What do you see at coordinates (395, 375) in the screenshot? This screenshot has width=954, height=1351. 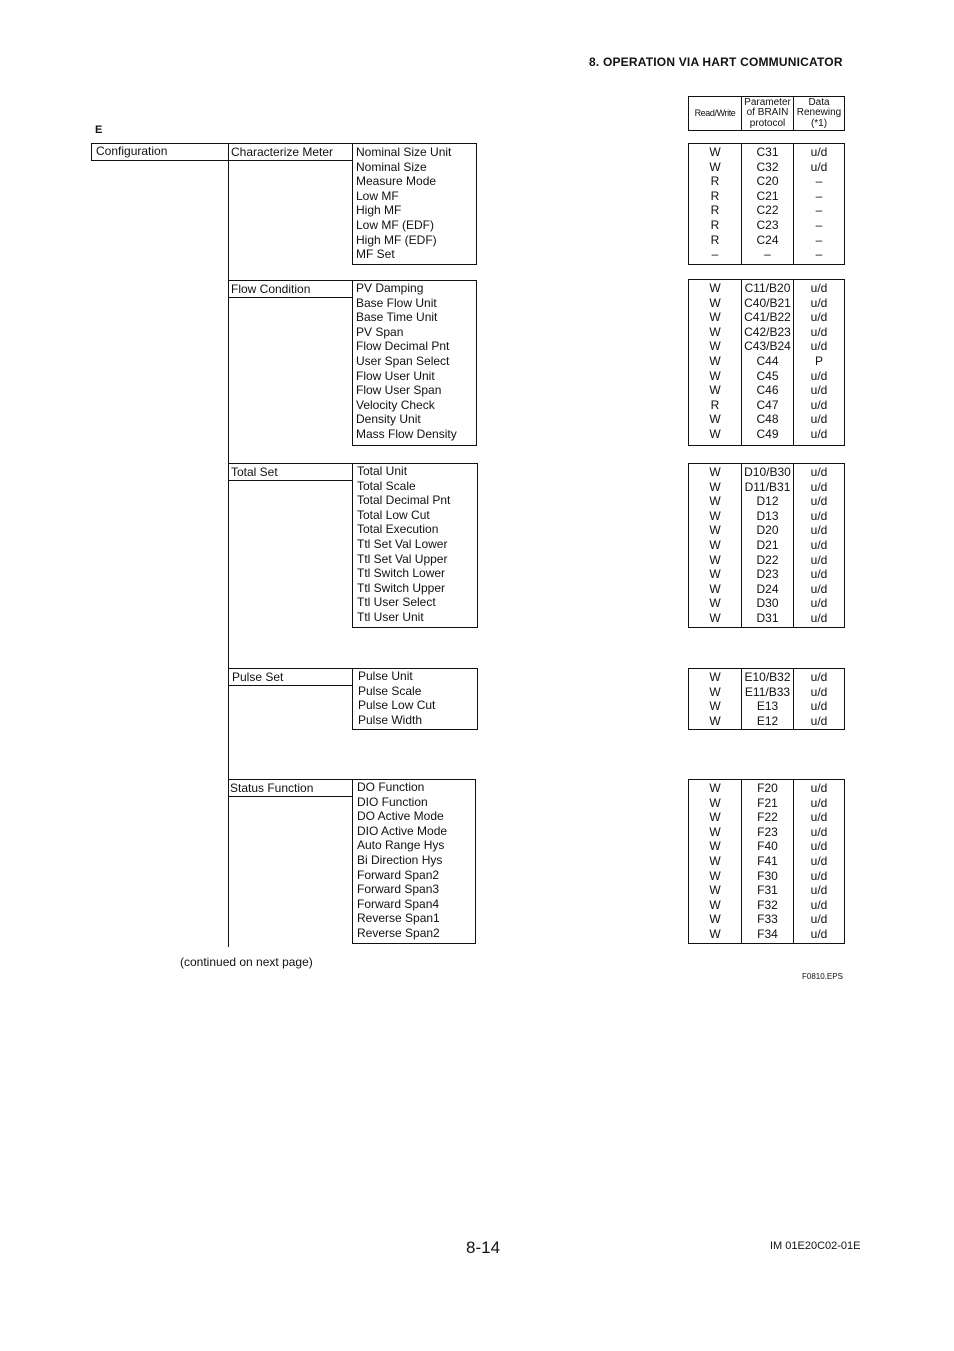 I see `list-item: Flow User Unit` at bounding box center [395, 375].